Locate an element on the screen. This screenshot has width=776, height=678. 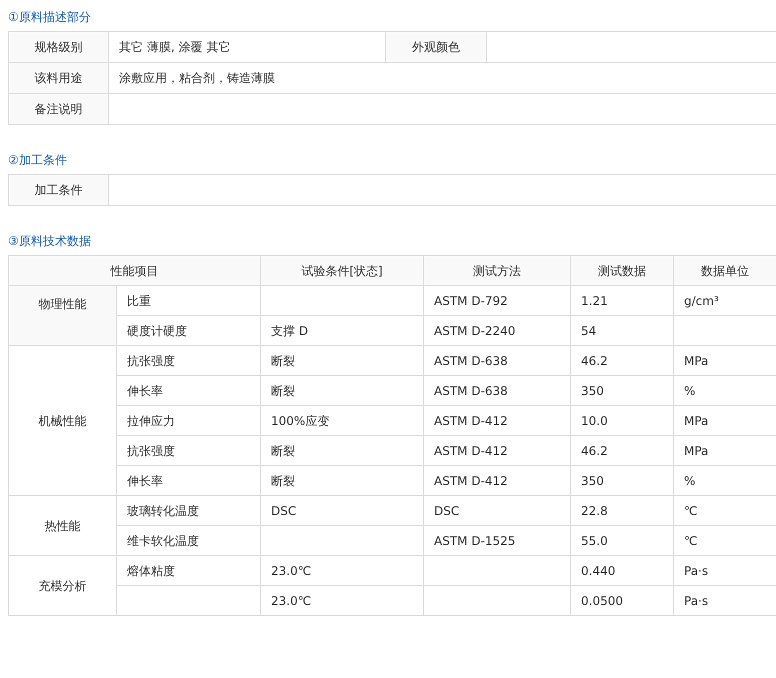
table-cell: 0.440 is located at coordinates (622, 571).